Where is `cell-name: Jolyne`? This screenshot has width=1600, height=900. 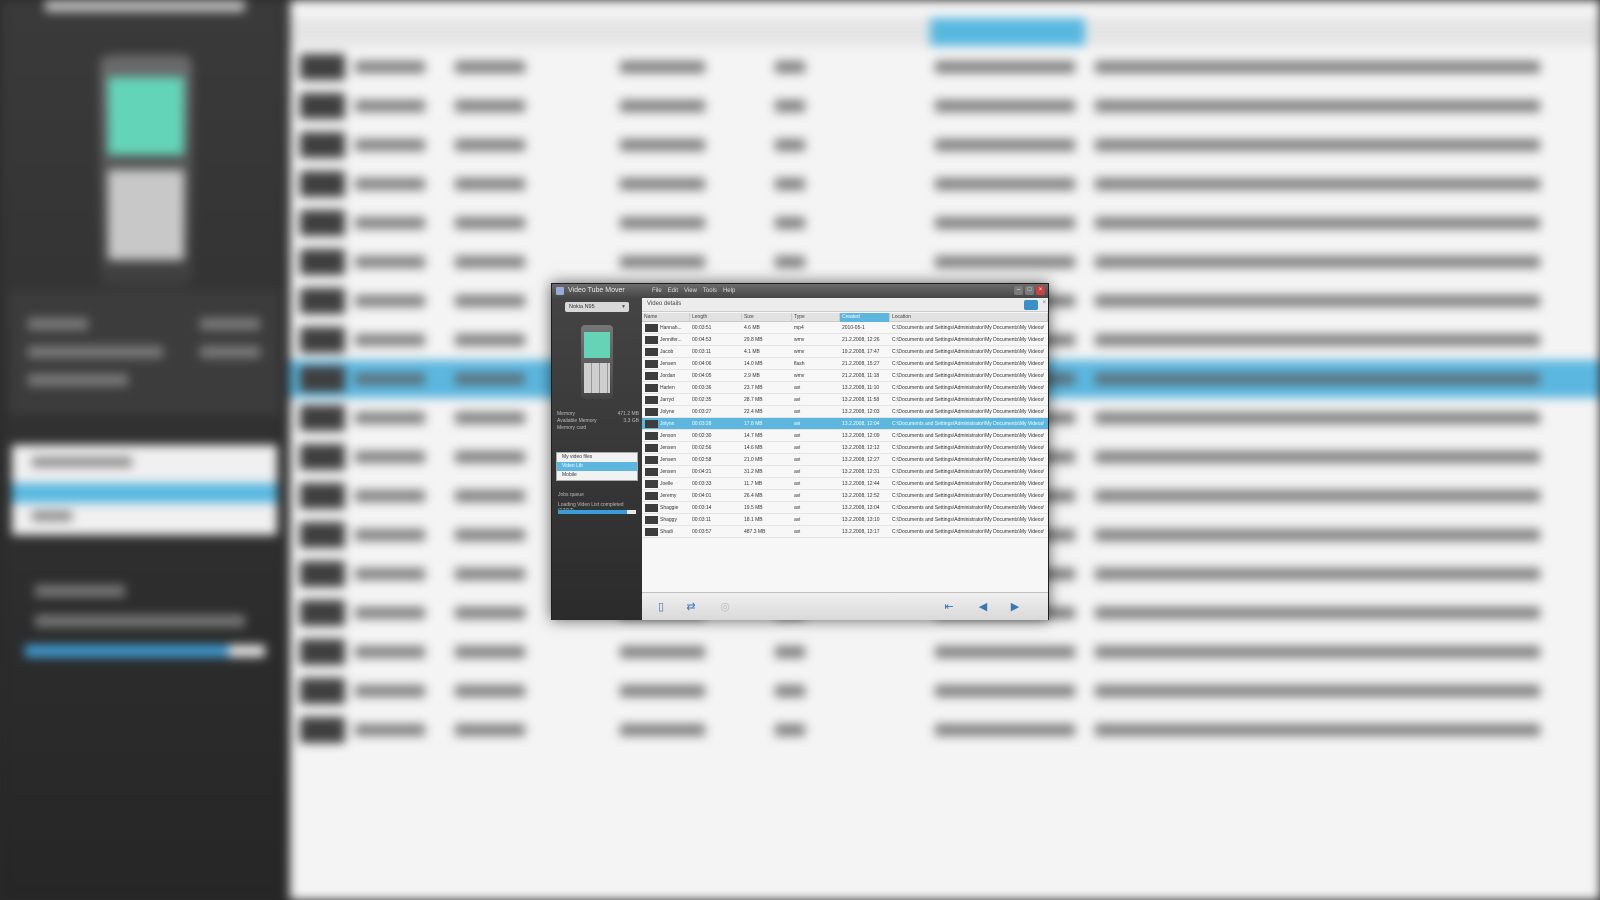 cell-name: Jolyne is located at coordinates (667, 412).